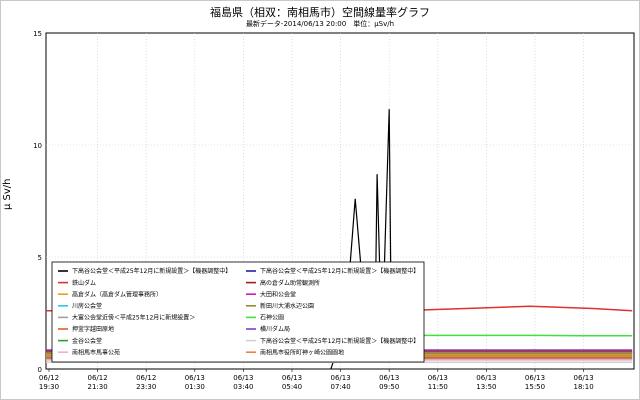  I want to click on legend-label: 鉄山ダム, so click(84, 283).